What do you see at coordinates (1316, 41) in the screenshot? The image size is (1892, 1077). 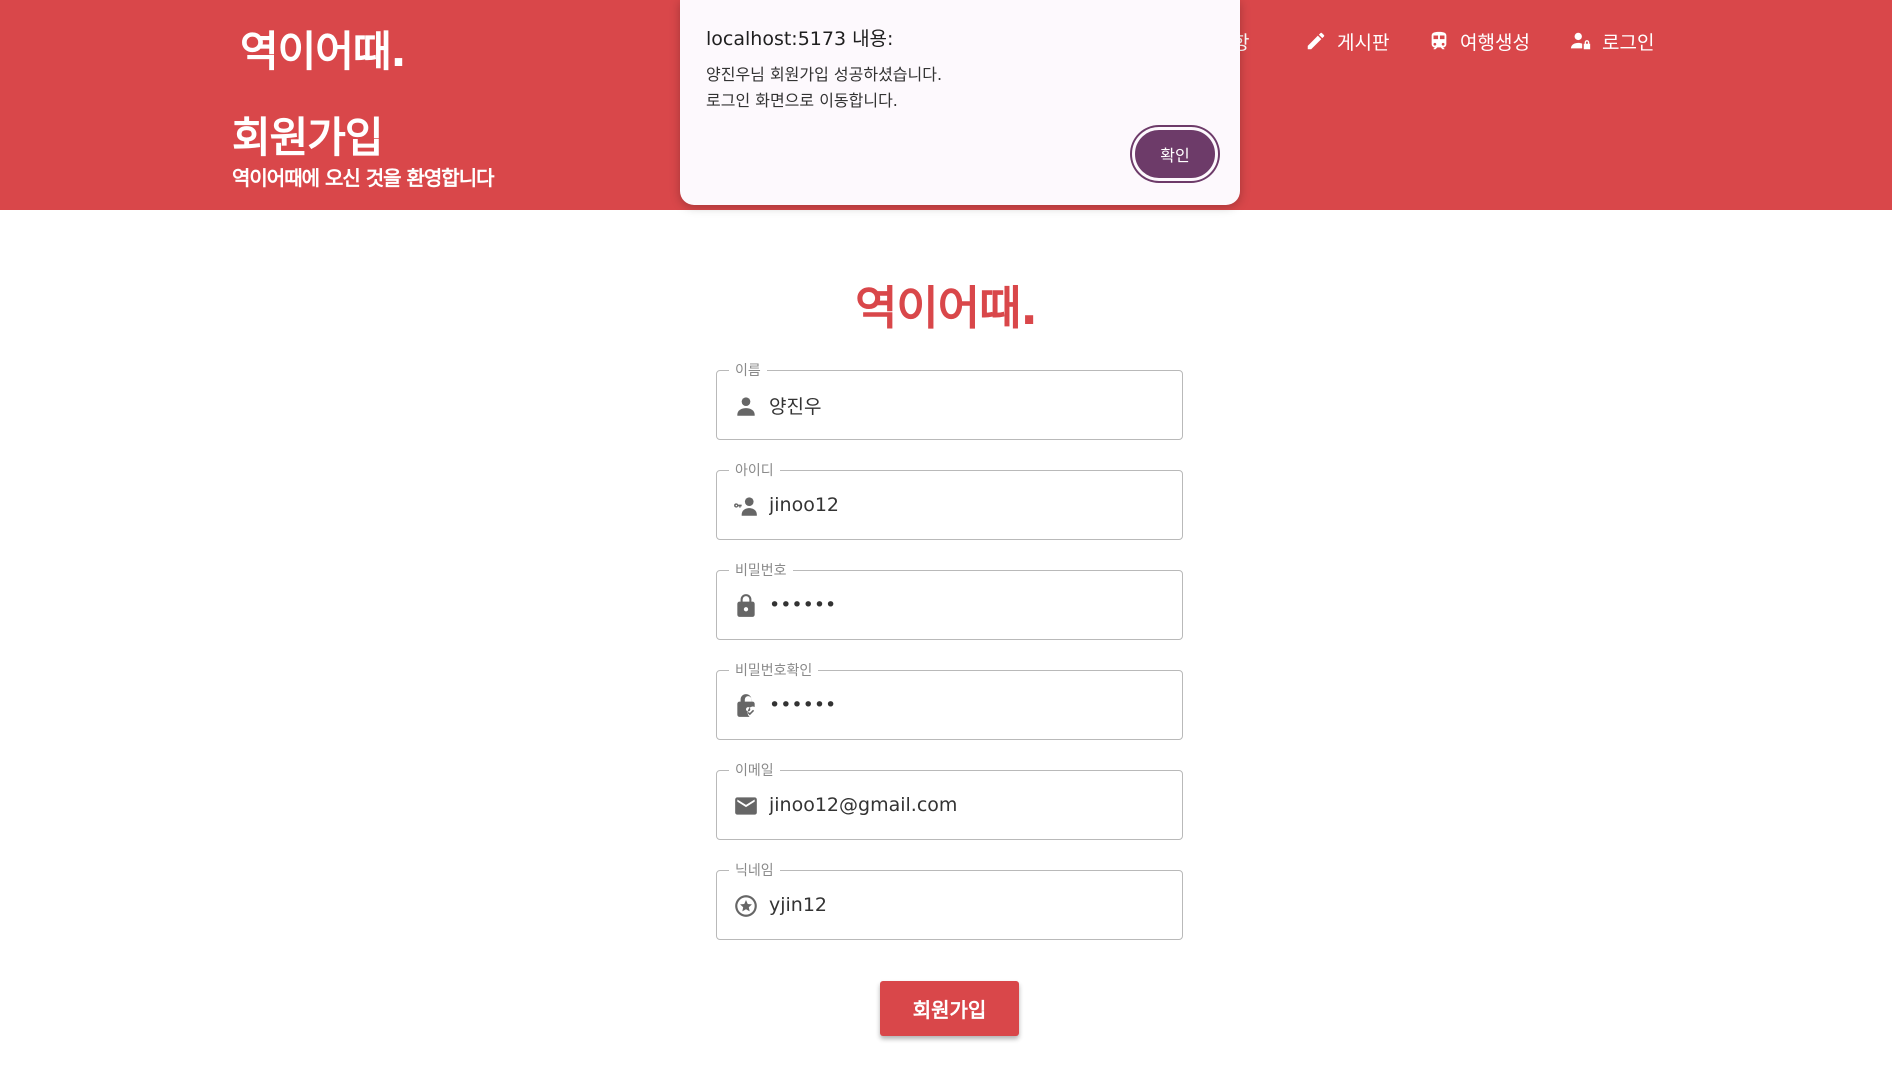 I see `pencil-icon` at bounding box center [1316, 41].